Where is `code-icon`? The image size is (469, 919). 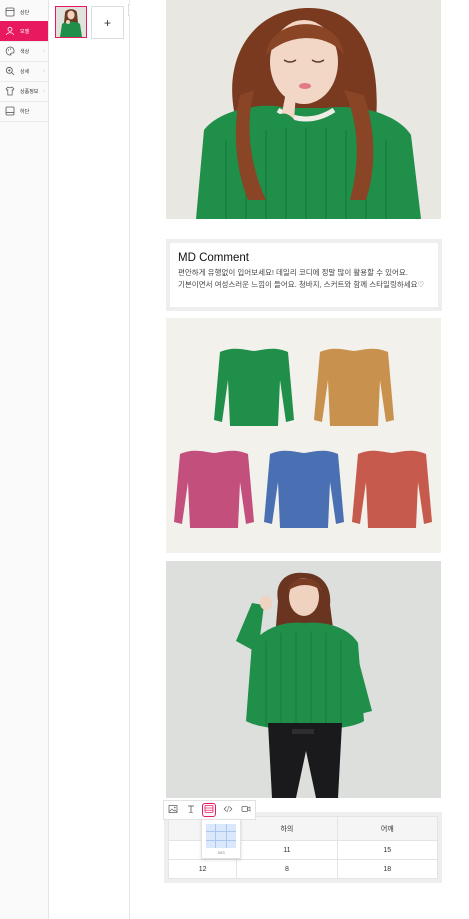
code-icon is located at coordinates (228, 810).